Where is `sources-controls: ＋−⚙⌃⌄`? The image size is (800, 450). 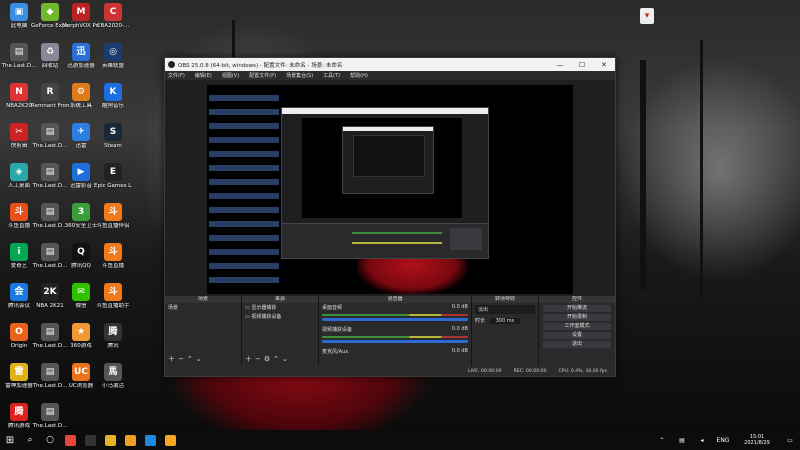
sources-controls: ＋−⚙⌃⌄ is located at coordinates (268, 359).